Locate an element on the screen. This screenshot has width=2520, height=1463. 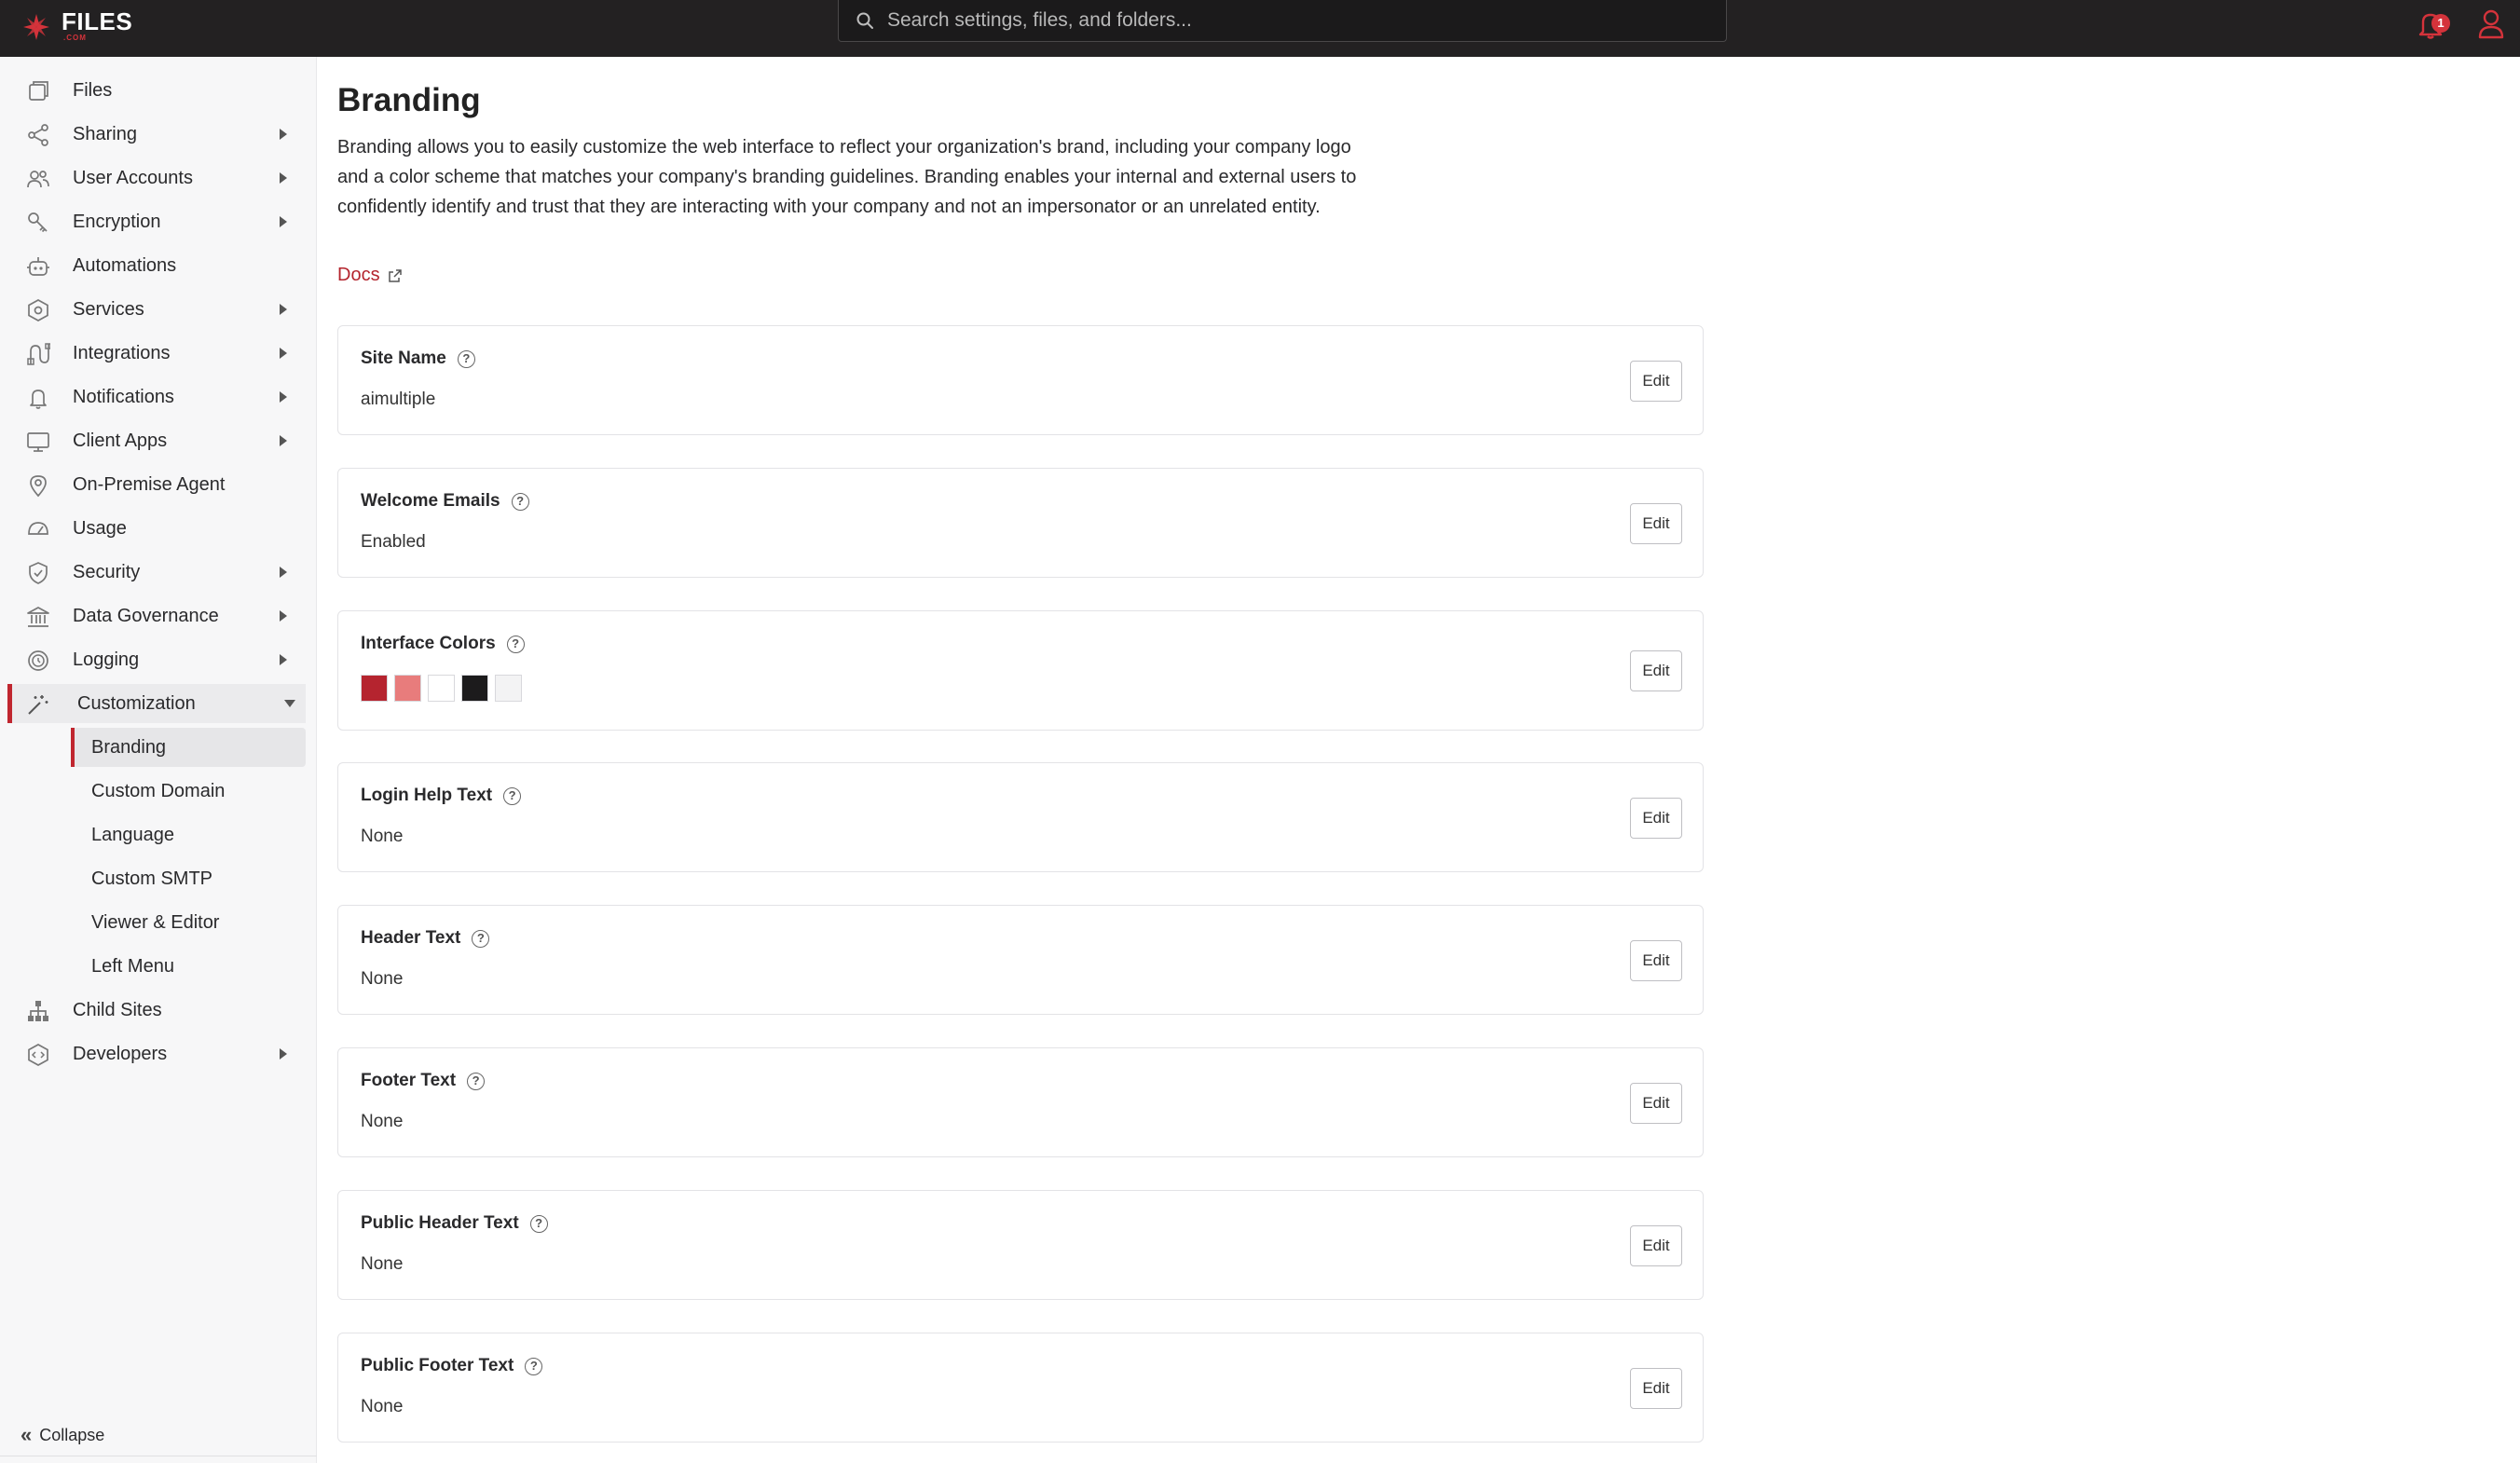
setting-label-text: Site Name is located at coordinates (403, 358).